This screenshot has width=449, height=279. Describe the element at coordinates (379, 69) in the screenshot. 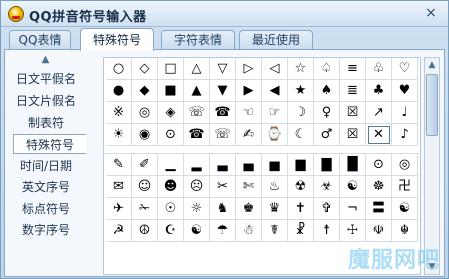

I see `symbol-cell: ♧` at that location.